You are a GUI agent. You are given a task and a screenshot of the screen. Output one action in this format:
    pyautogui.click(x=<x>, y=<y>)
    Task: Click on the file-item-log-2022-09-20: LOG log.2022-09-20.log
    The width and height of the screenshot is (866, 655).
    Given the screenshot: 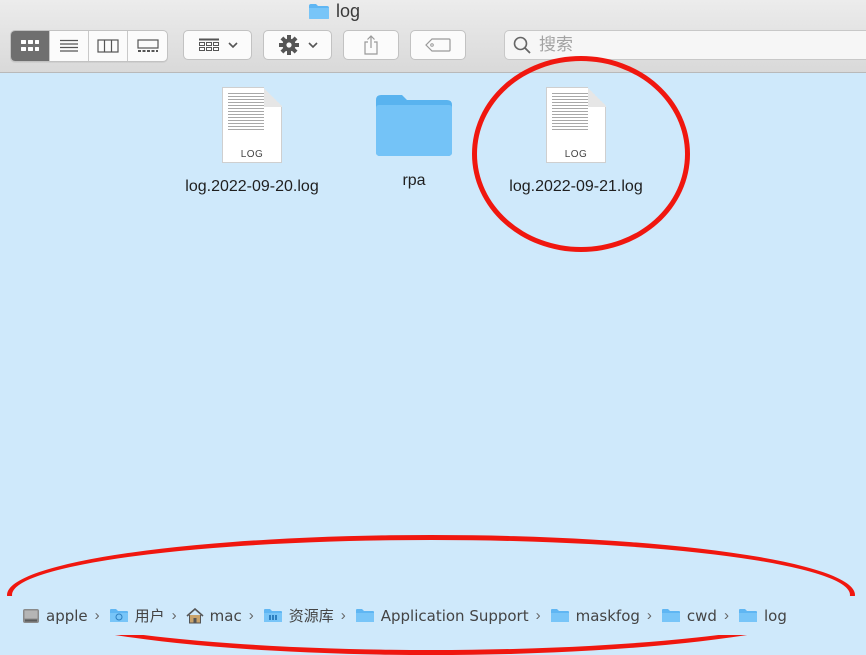 What is the action you would take?
    pyautogui.click(x=252, y=143)
    